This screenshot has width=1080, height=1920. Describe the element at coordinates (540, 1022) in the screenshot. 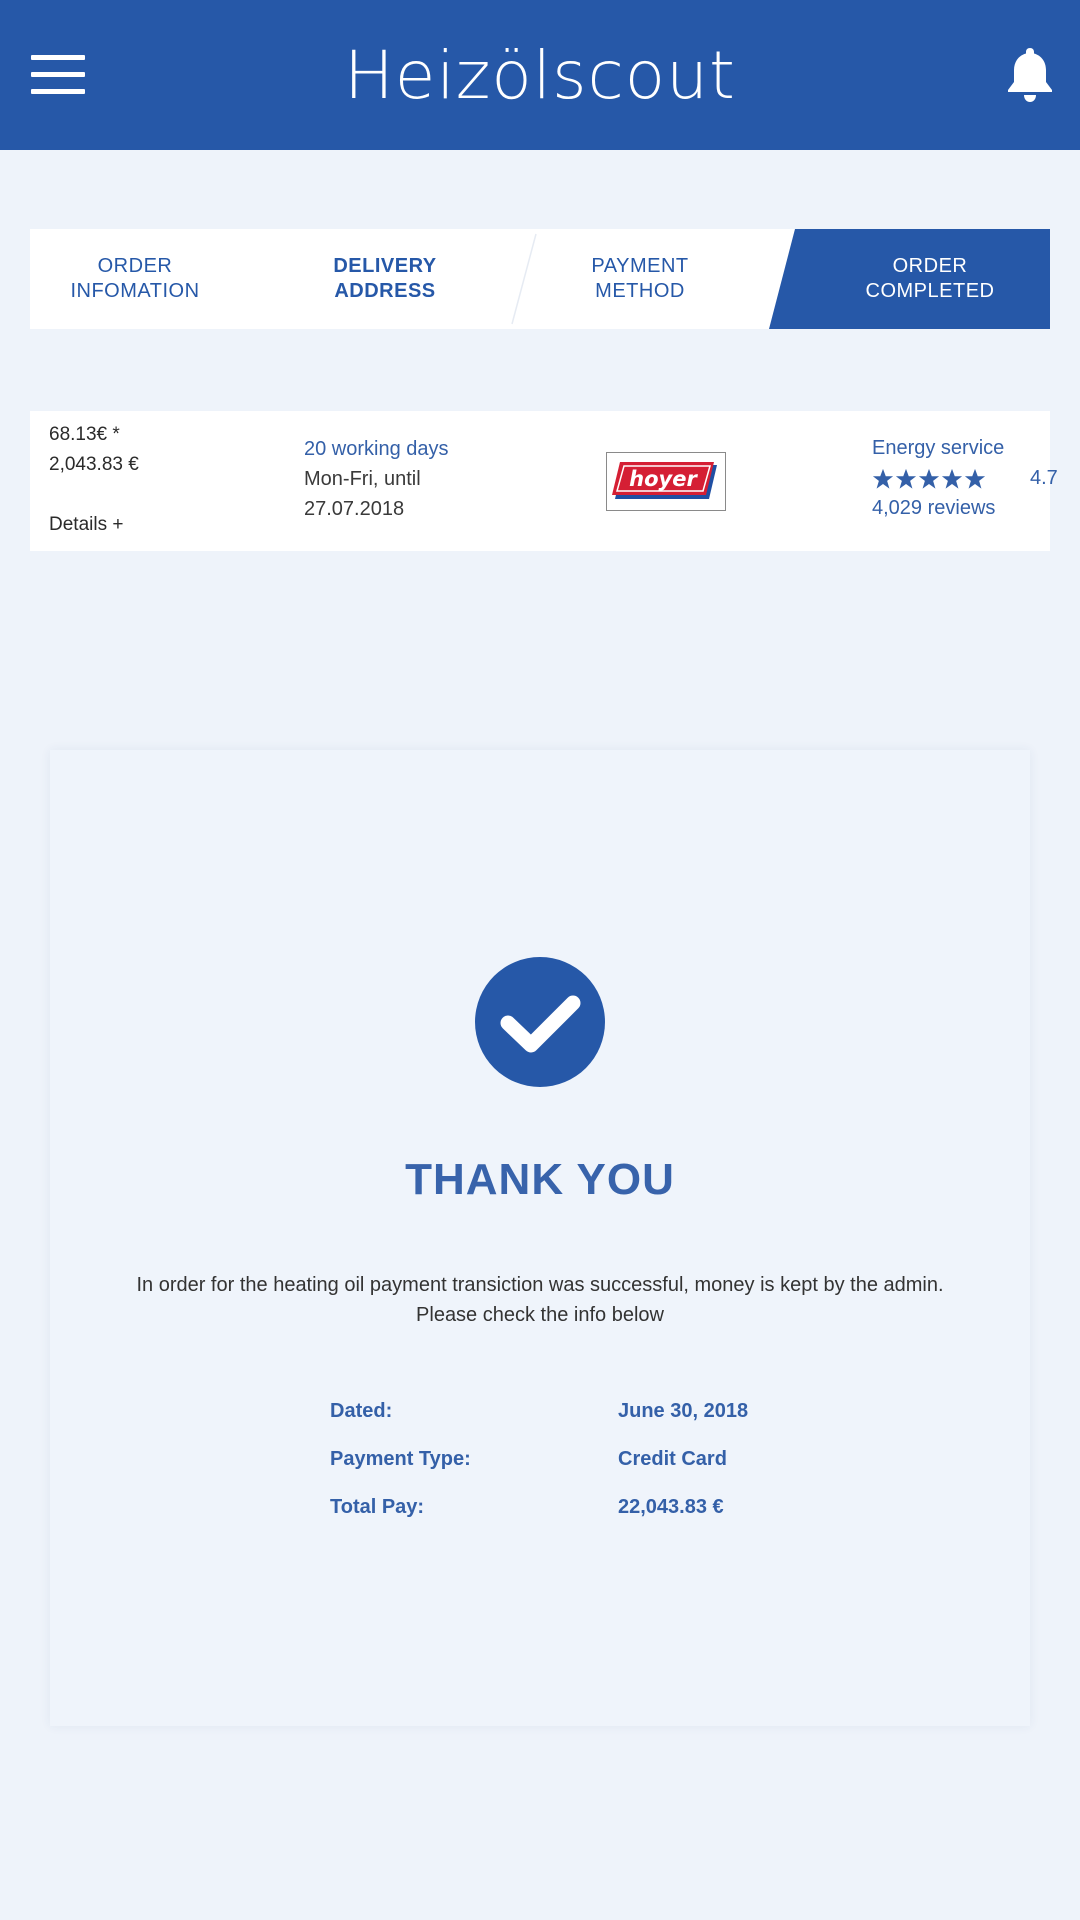

I see `checkmark-circle-icon` at that location.